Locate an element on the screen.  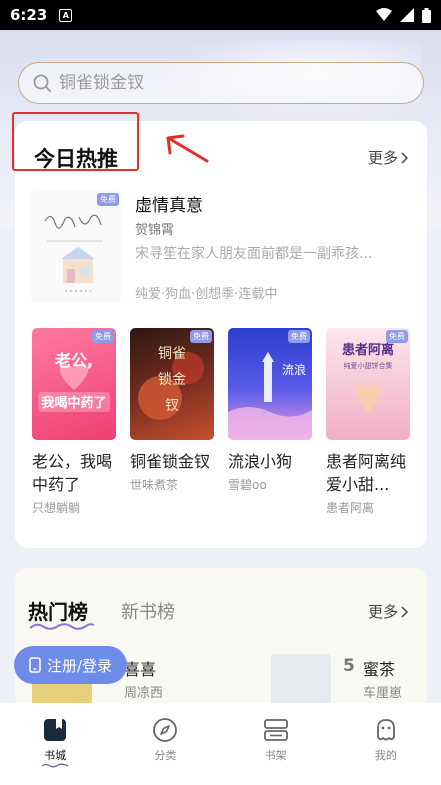
book-item: 流浪 免费 流浪小狗 雪碧oo is located at coordinates (272, 410).